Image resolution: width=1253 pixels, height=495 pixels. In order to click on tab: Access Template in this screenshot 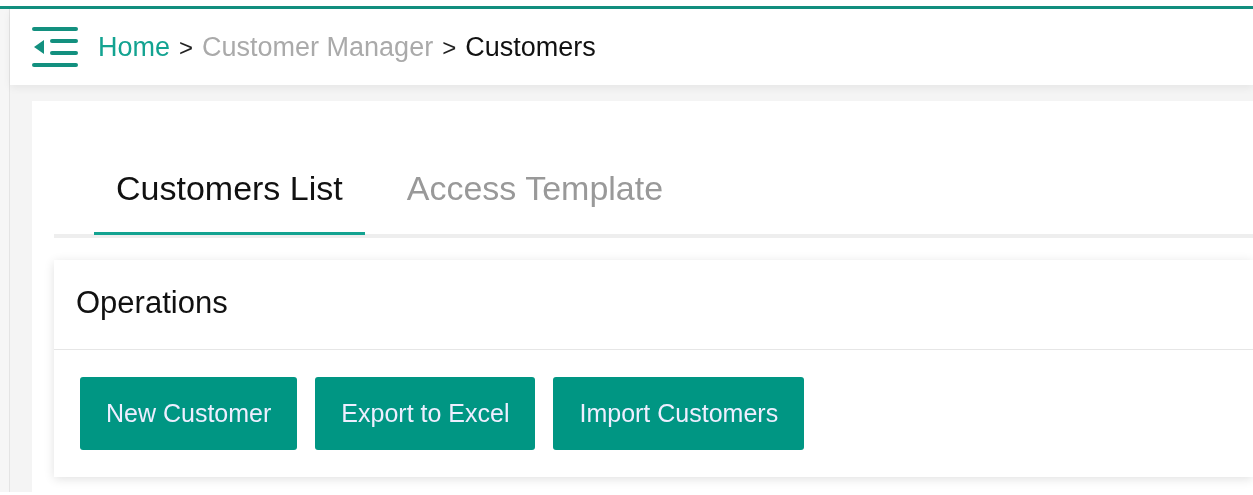, I will do `click(535, 193)`.